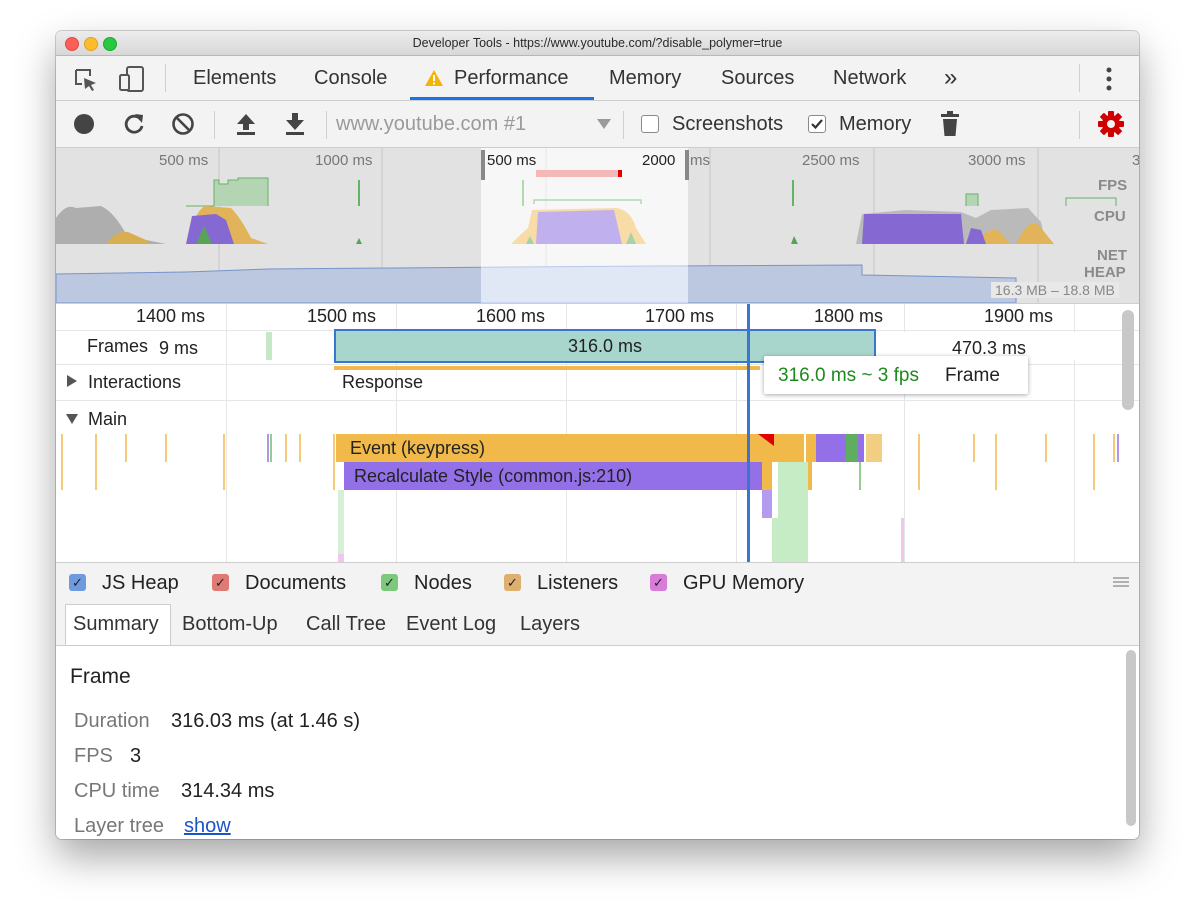  Describe the element at coordinates (350, 78) in the screenshot. I see `tab-console: Console` at that location.